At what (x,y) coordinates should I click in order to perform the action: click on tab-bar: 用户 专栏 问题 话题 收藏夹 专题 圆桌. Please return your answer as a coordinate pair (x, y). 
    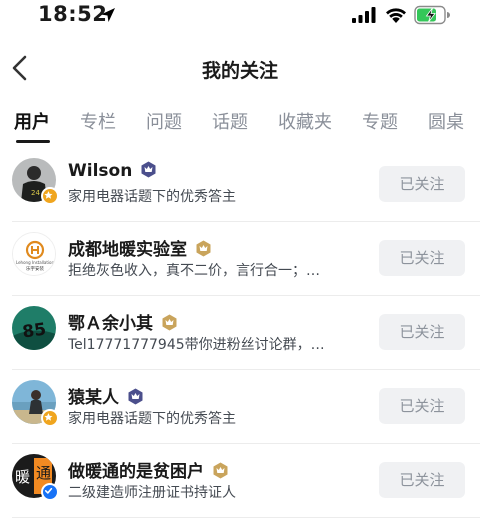
    Looking at the image, I should click on (240, 122).